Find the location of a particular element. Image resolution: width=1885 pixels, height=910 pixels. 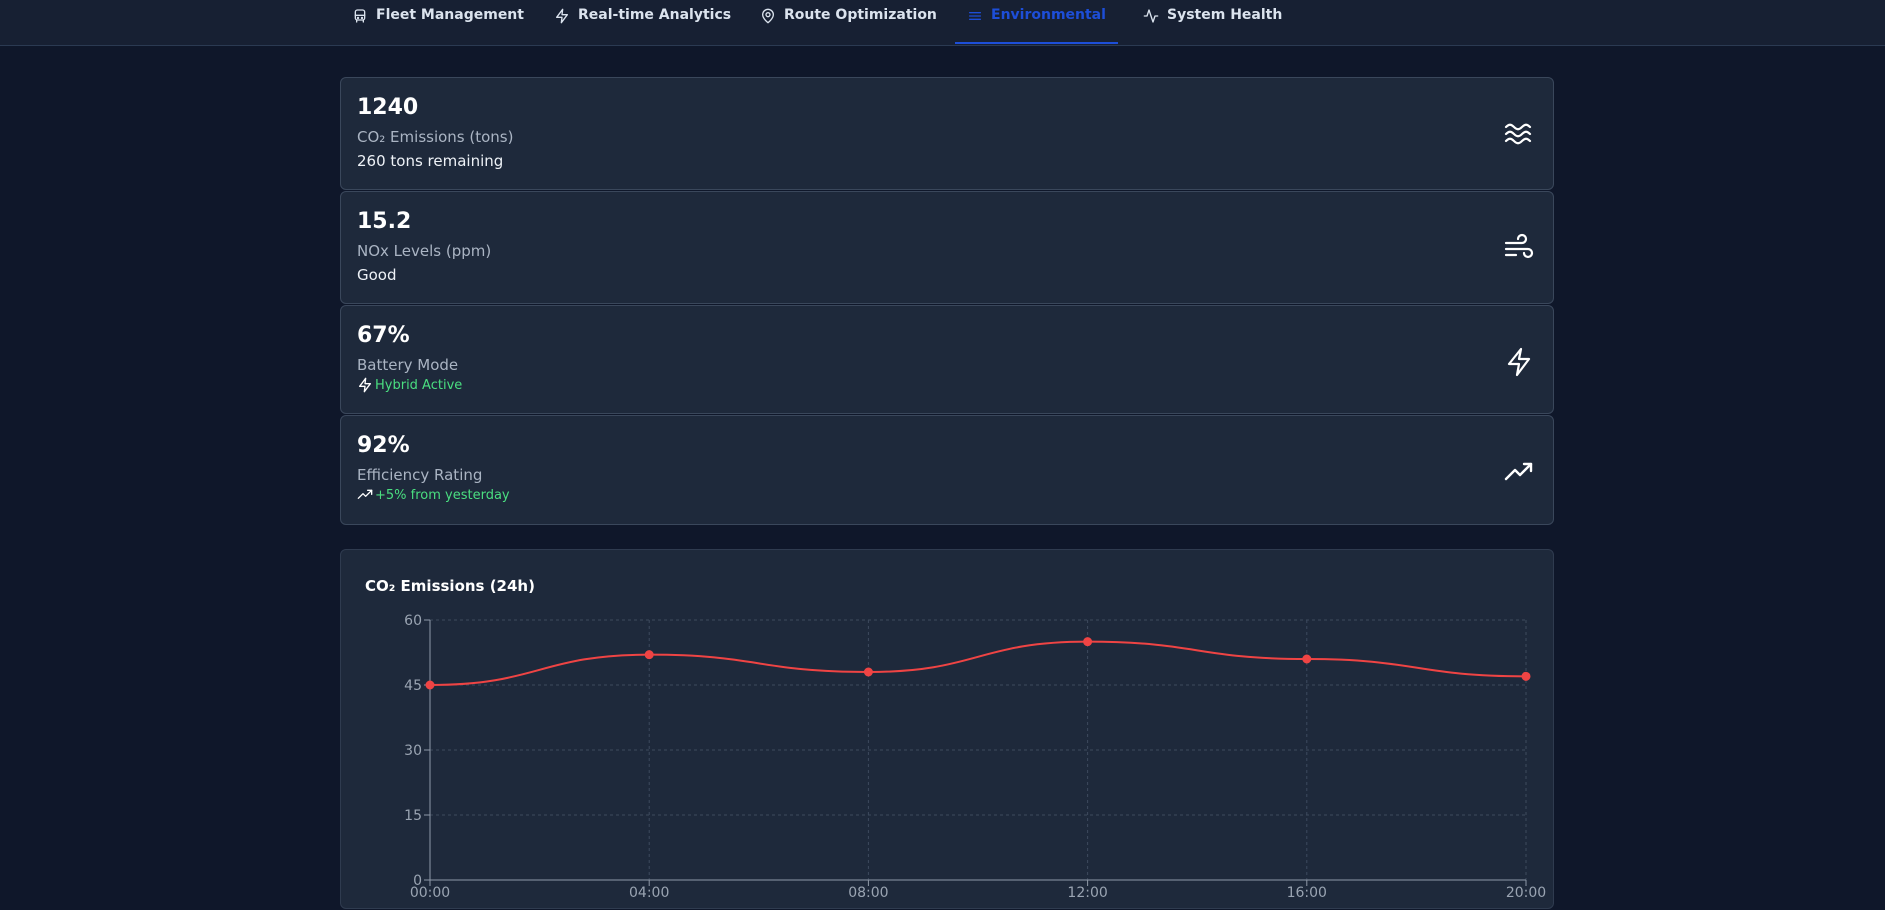

tab-environmental: Environmental is located at coordinates (1036, 22).